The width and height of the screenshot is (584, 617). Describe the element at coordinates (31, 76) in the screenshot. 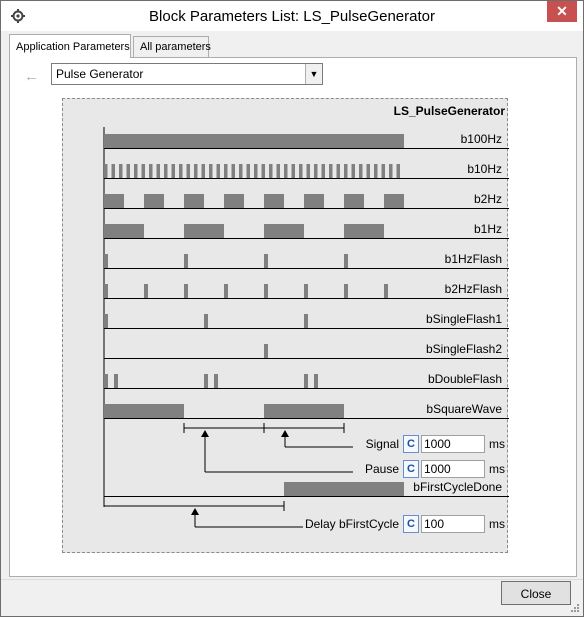

I see `left-arrow-icon: ←` at that location.